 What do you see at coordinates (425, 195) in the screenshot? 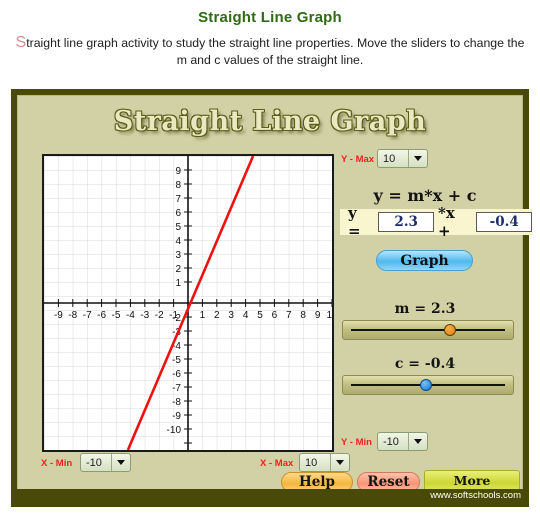
I see `equation-formula: y = m*x + c` at bounding box center [425, 195].